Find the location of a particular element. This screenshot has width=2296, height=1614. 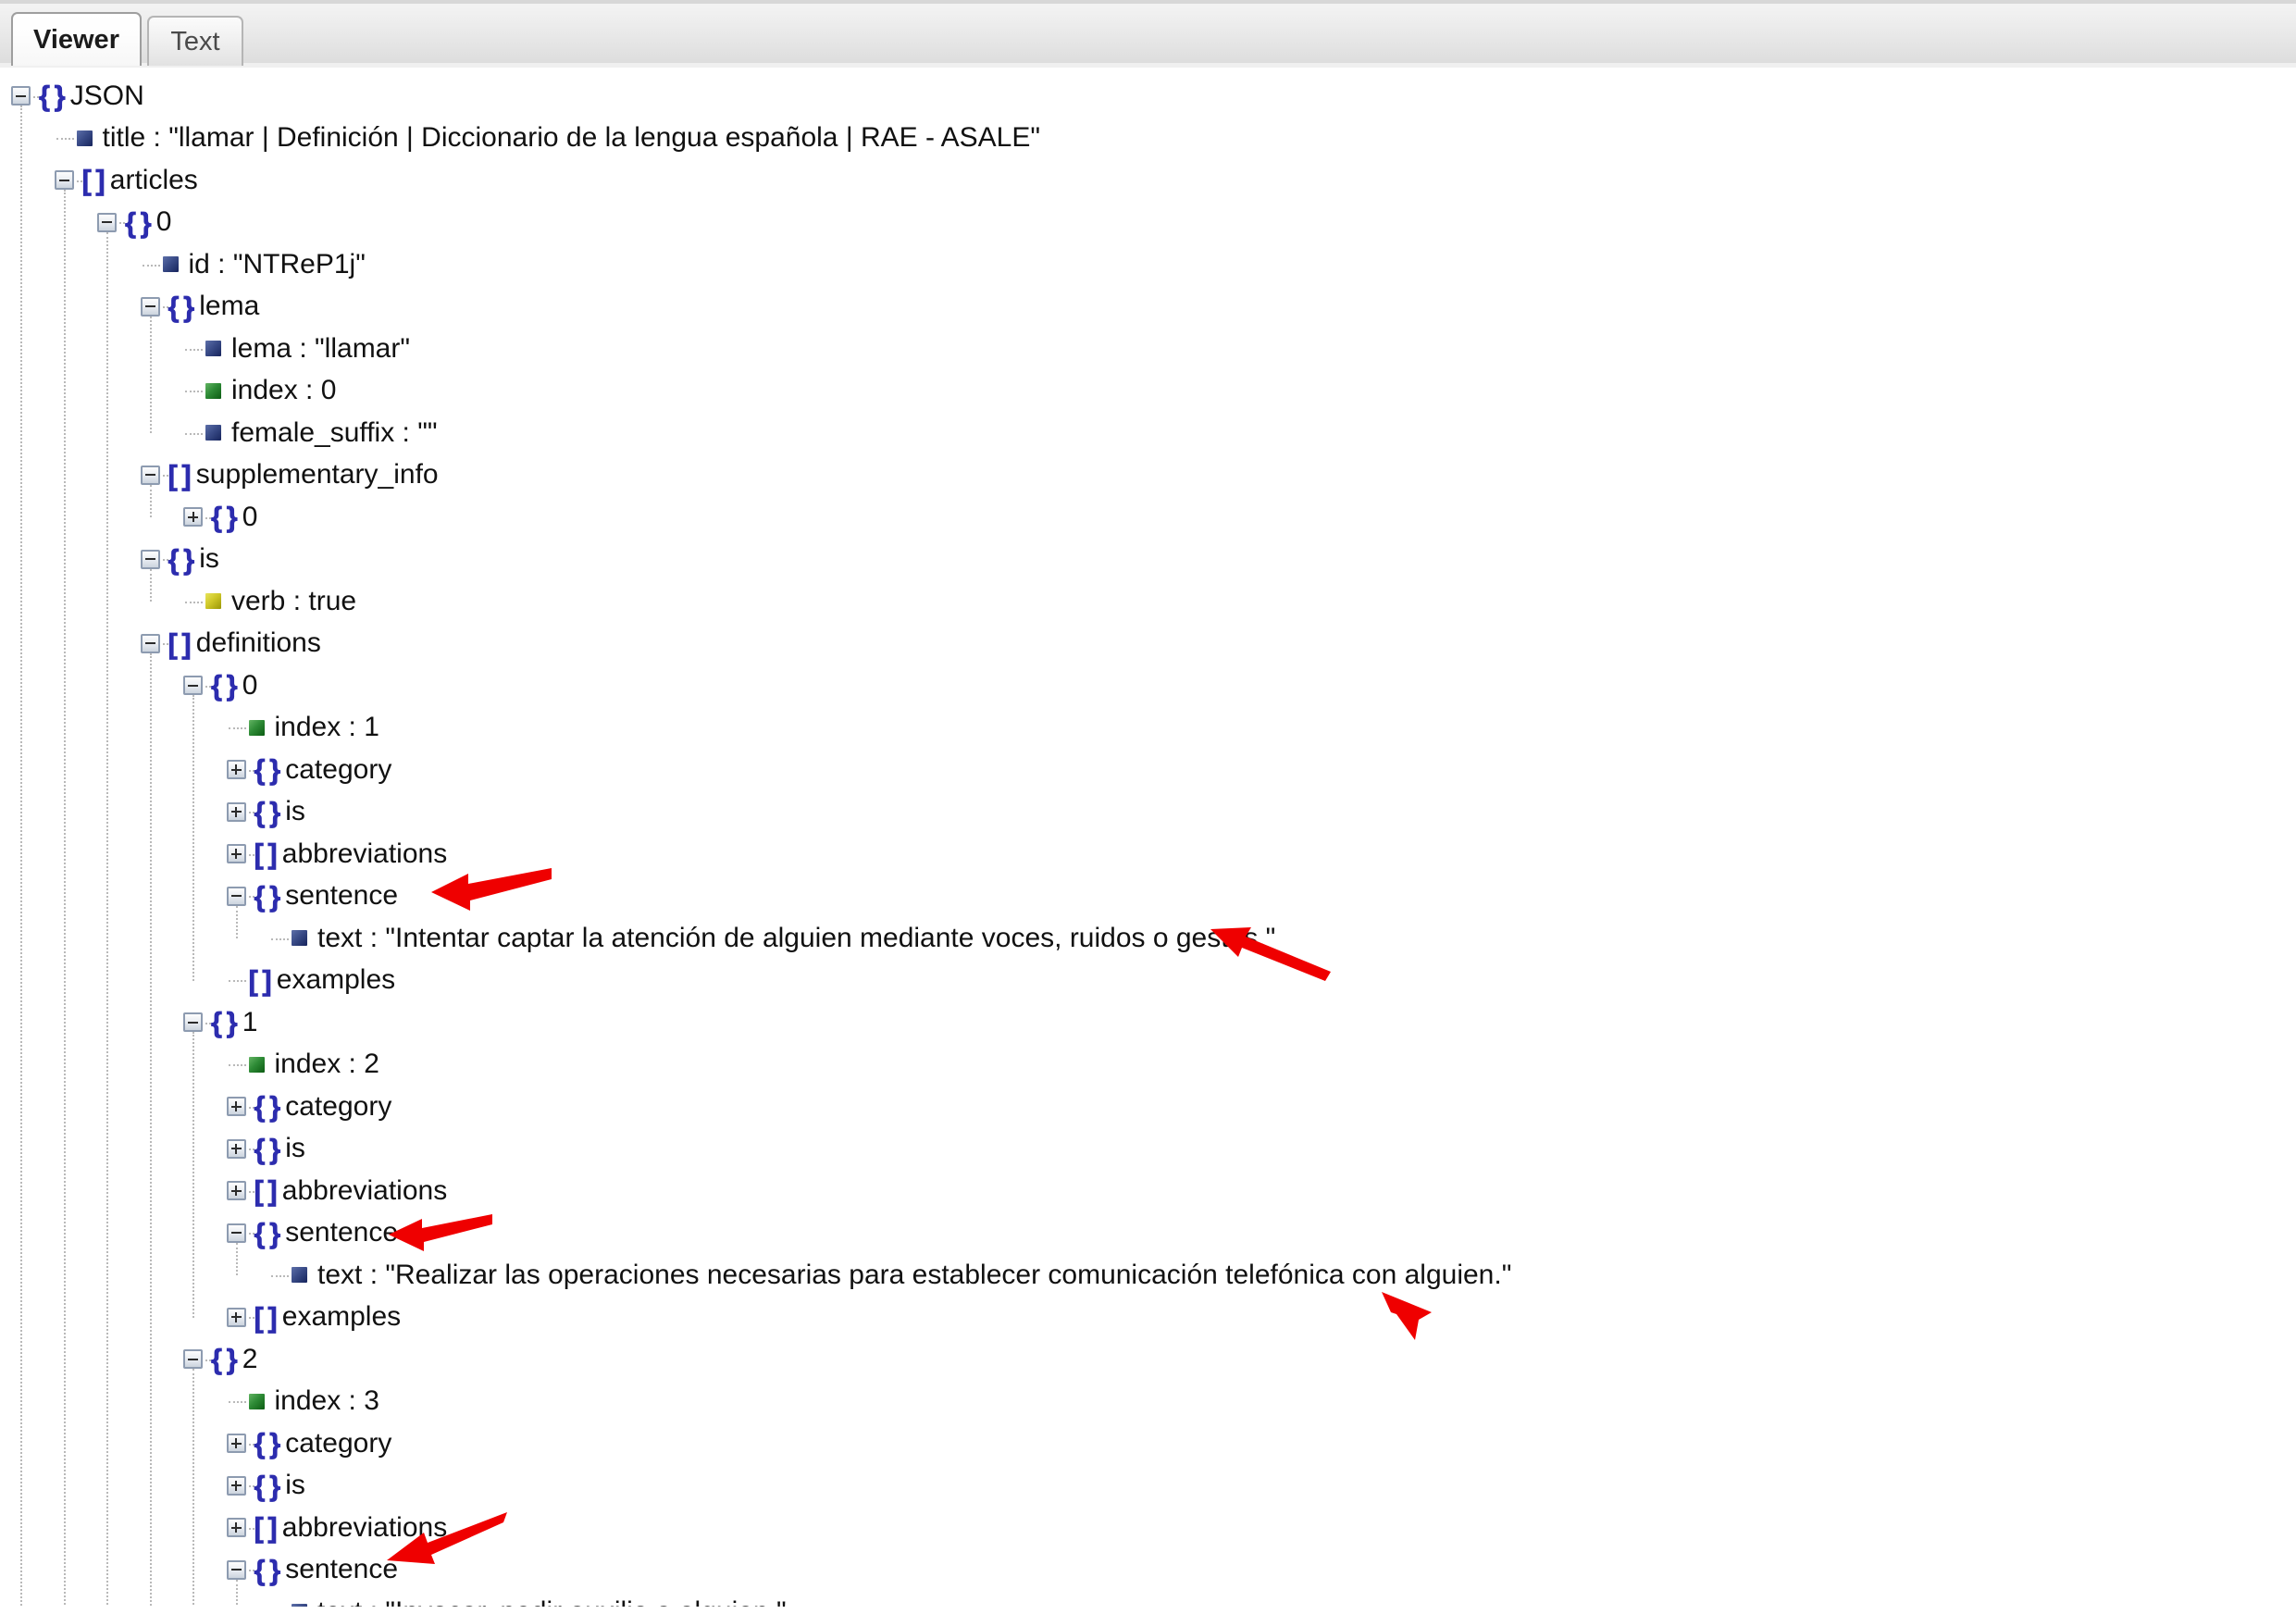

number-value-icon is located at coordinates (256, 1401).